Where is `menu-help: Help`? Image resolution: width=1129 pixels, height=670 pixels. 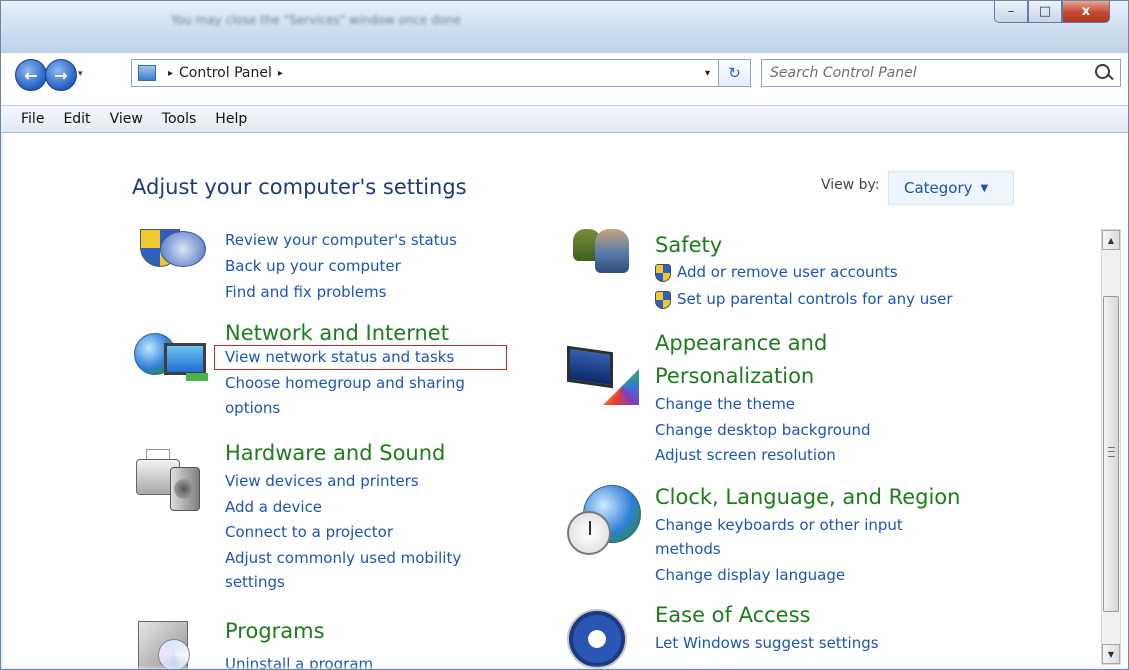
menu-help: Help is located at coordinates (231, 119).